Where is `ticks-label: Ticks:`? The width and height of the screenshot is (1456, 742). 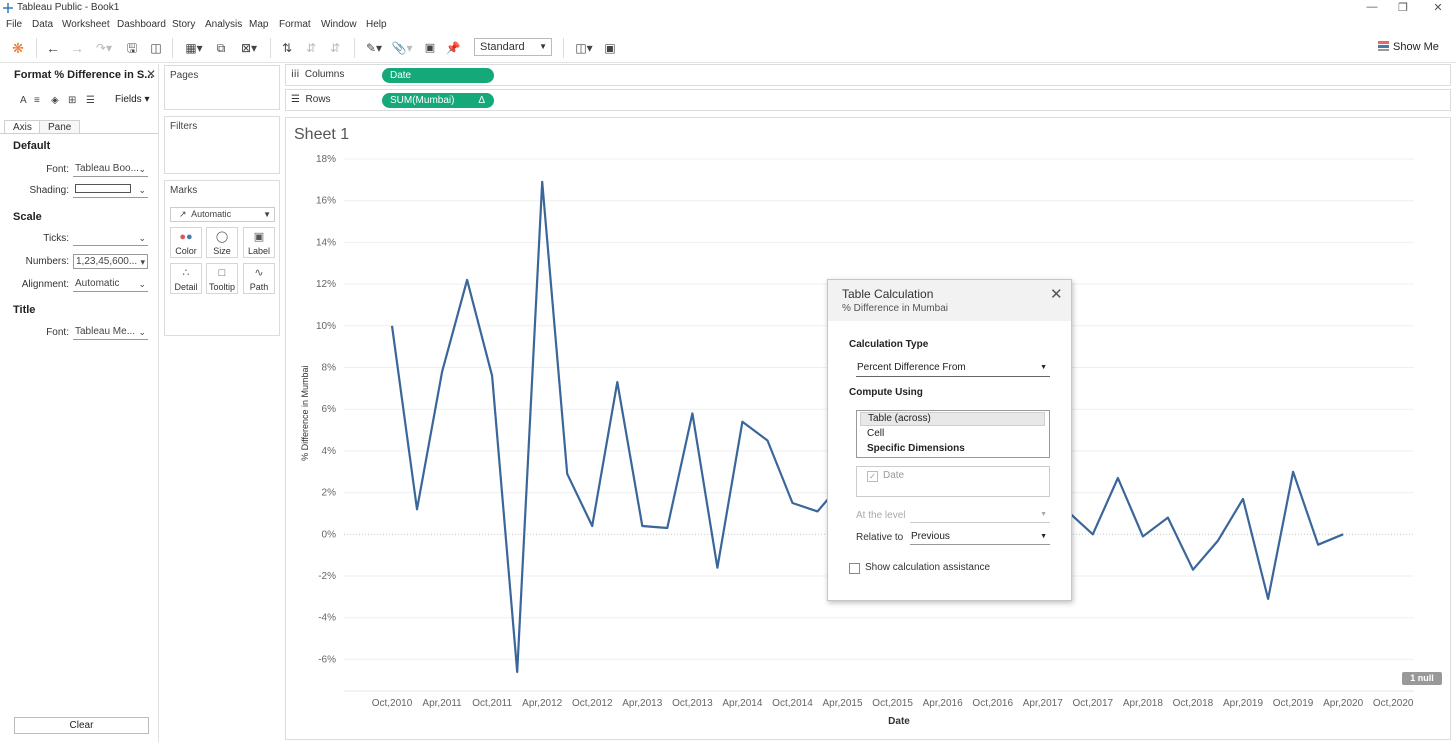 ticks-label: Ticks: is located at coordinates (56, 238).